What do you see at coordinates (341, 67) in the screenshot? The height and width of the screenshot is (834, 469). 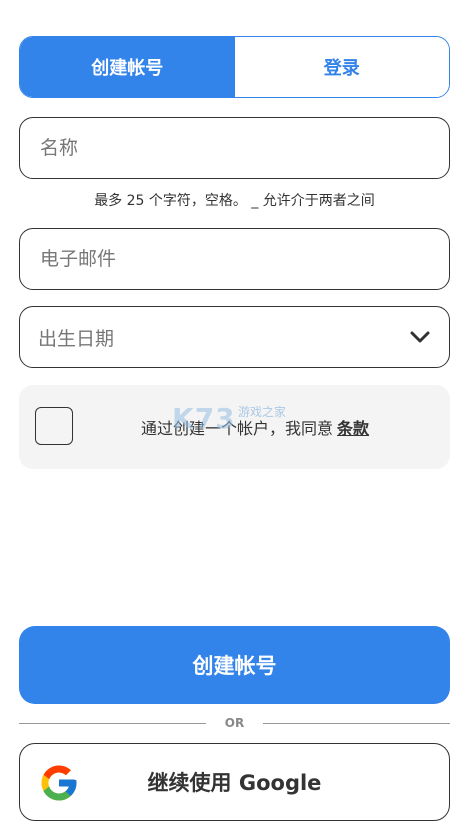 I see `tab-login: 登录` at bounding box center [341, 67].